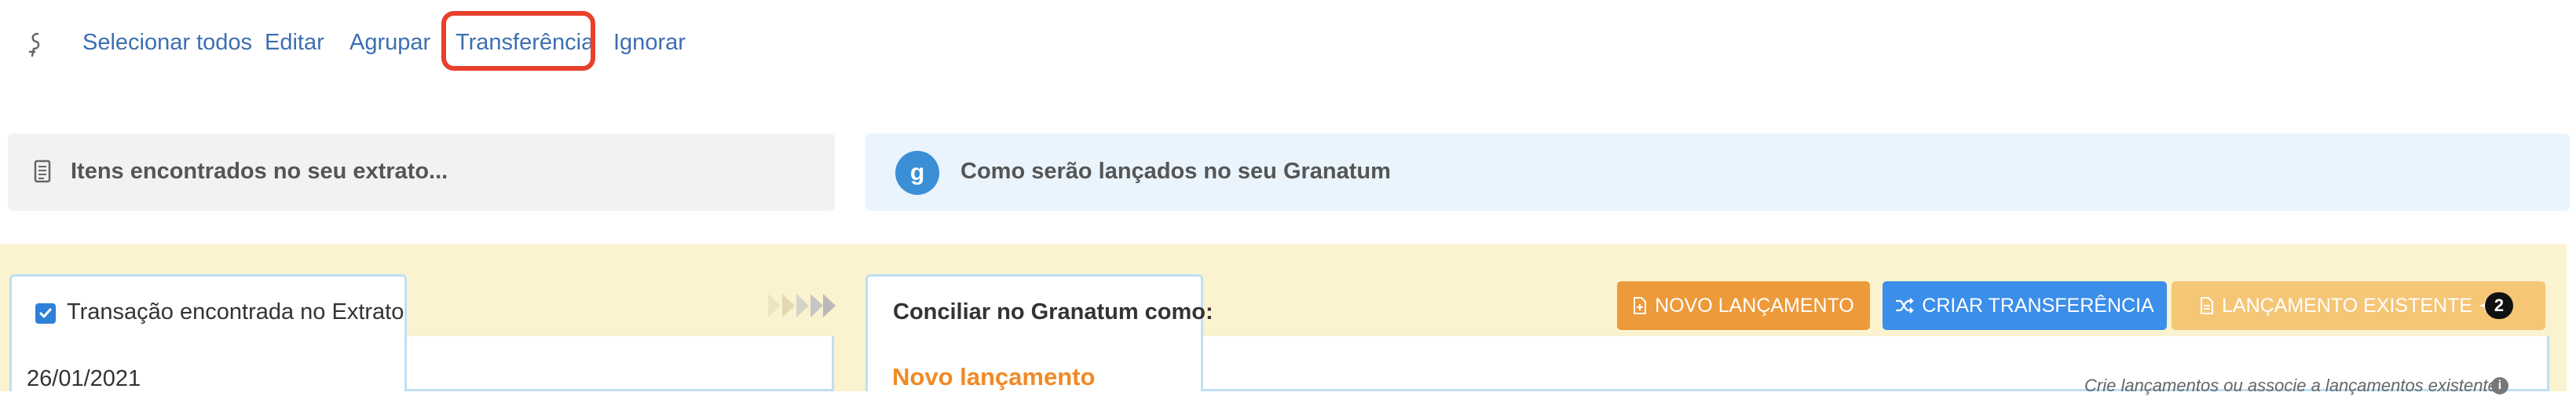 The height and width of the screenshot is (396, 2576). What do you see at coordinates (236, 311) in the screenshot?
I see `extract-transaction-label: Transação encontrada no Extrato` at bounding box center [236, 311].